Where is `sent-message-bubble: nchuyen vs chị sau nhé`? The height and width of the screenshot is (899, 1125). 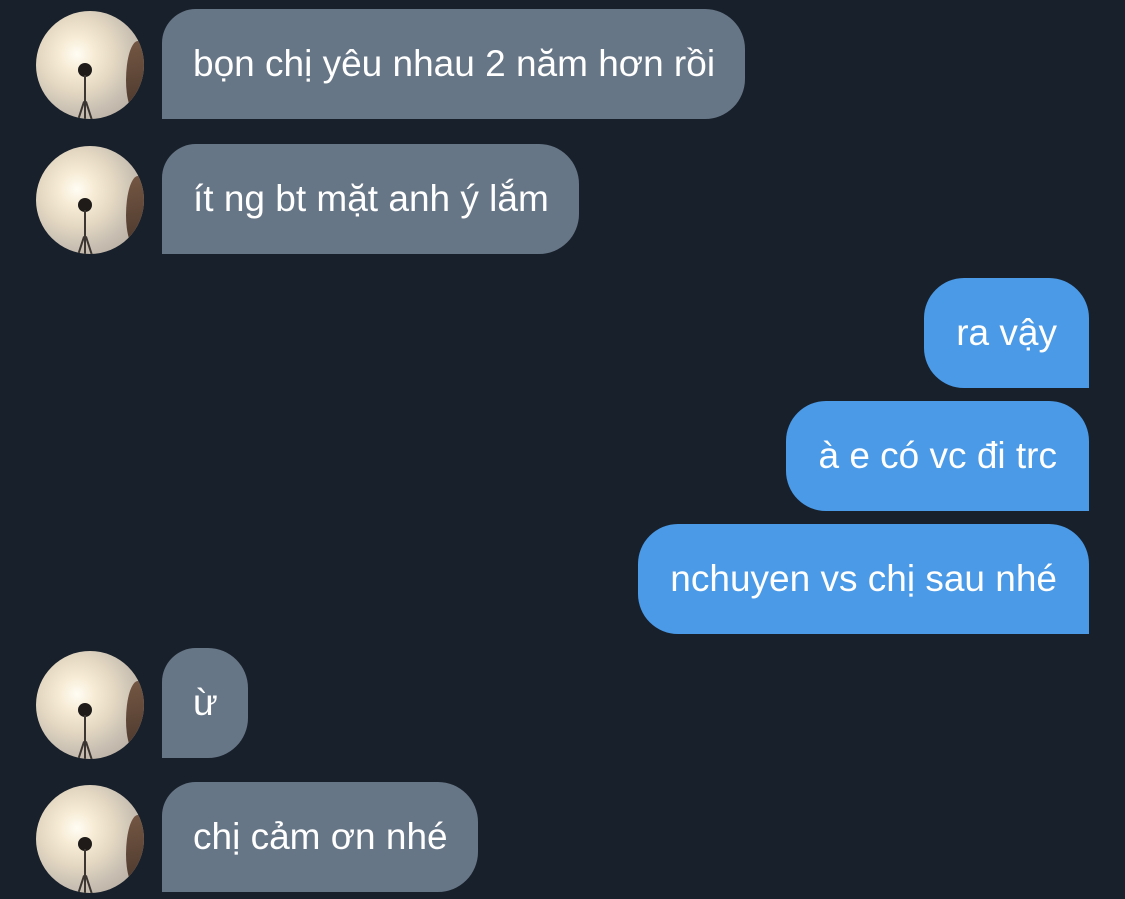
sent-message-bubble: nchuyen vs chị sau nhé is located at coordinates (863, 579).